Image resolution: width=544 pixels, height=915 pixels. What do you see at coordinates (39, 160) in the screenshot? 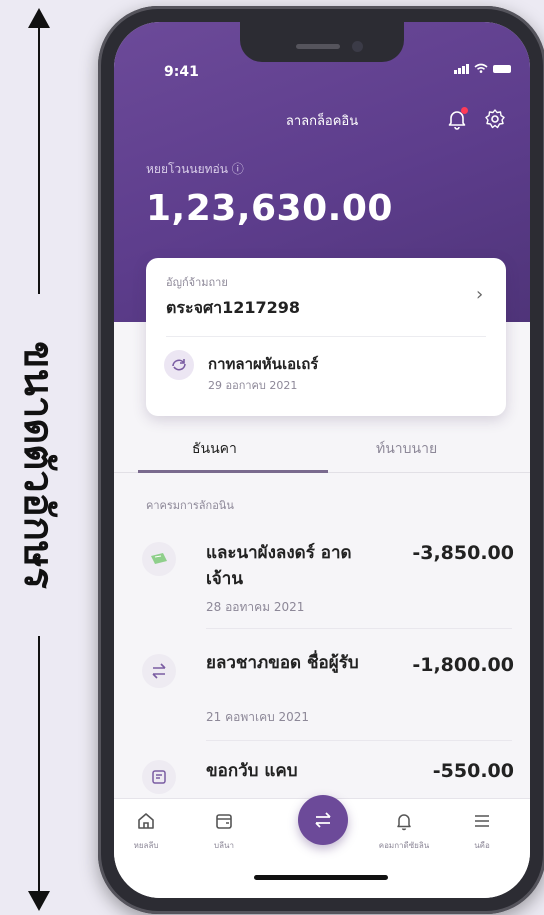
I see `measure-line-top` at bounding box center [39, 160].